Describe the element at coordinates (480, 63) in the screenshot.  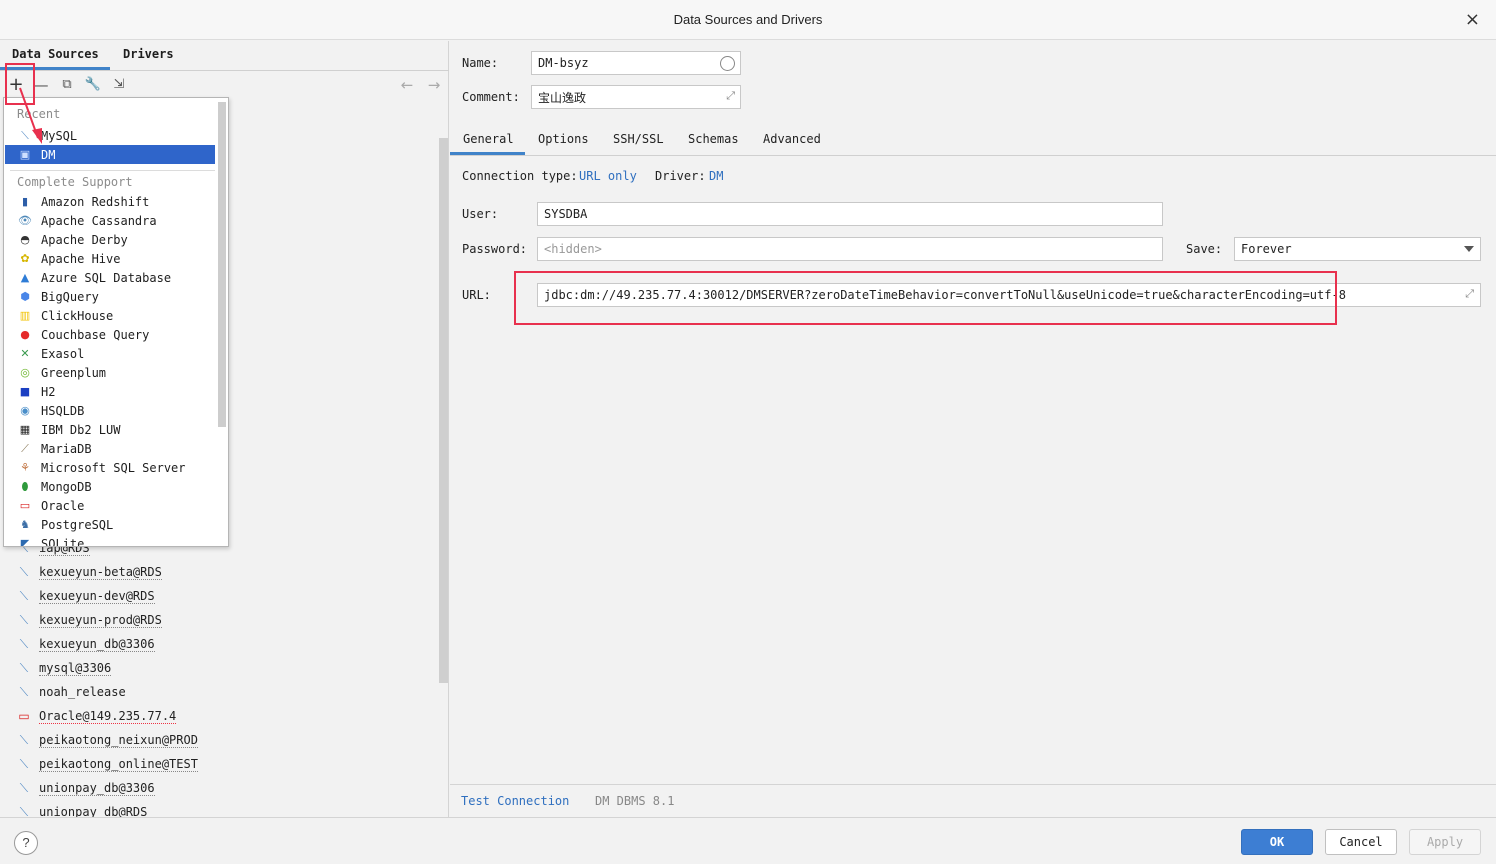
I see `name-label: Name:` at that location.